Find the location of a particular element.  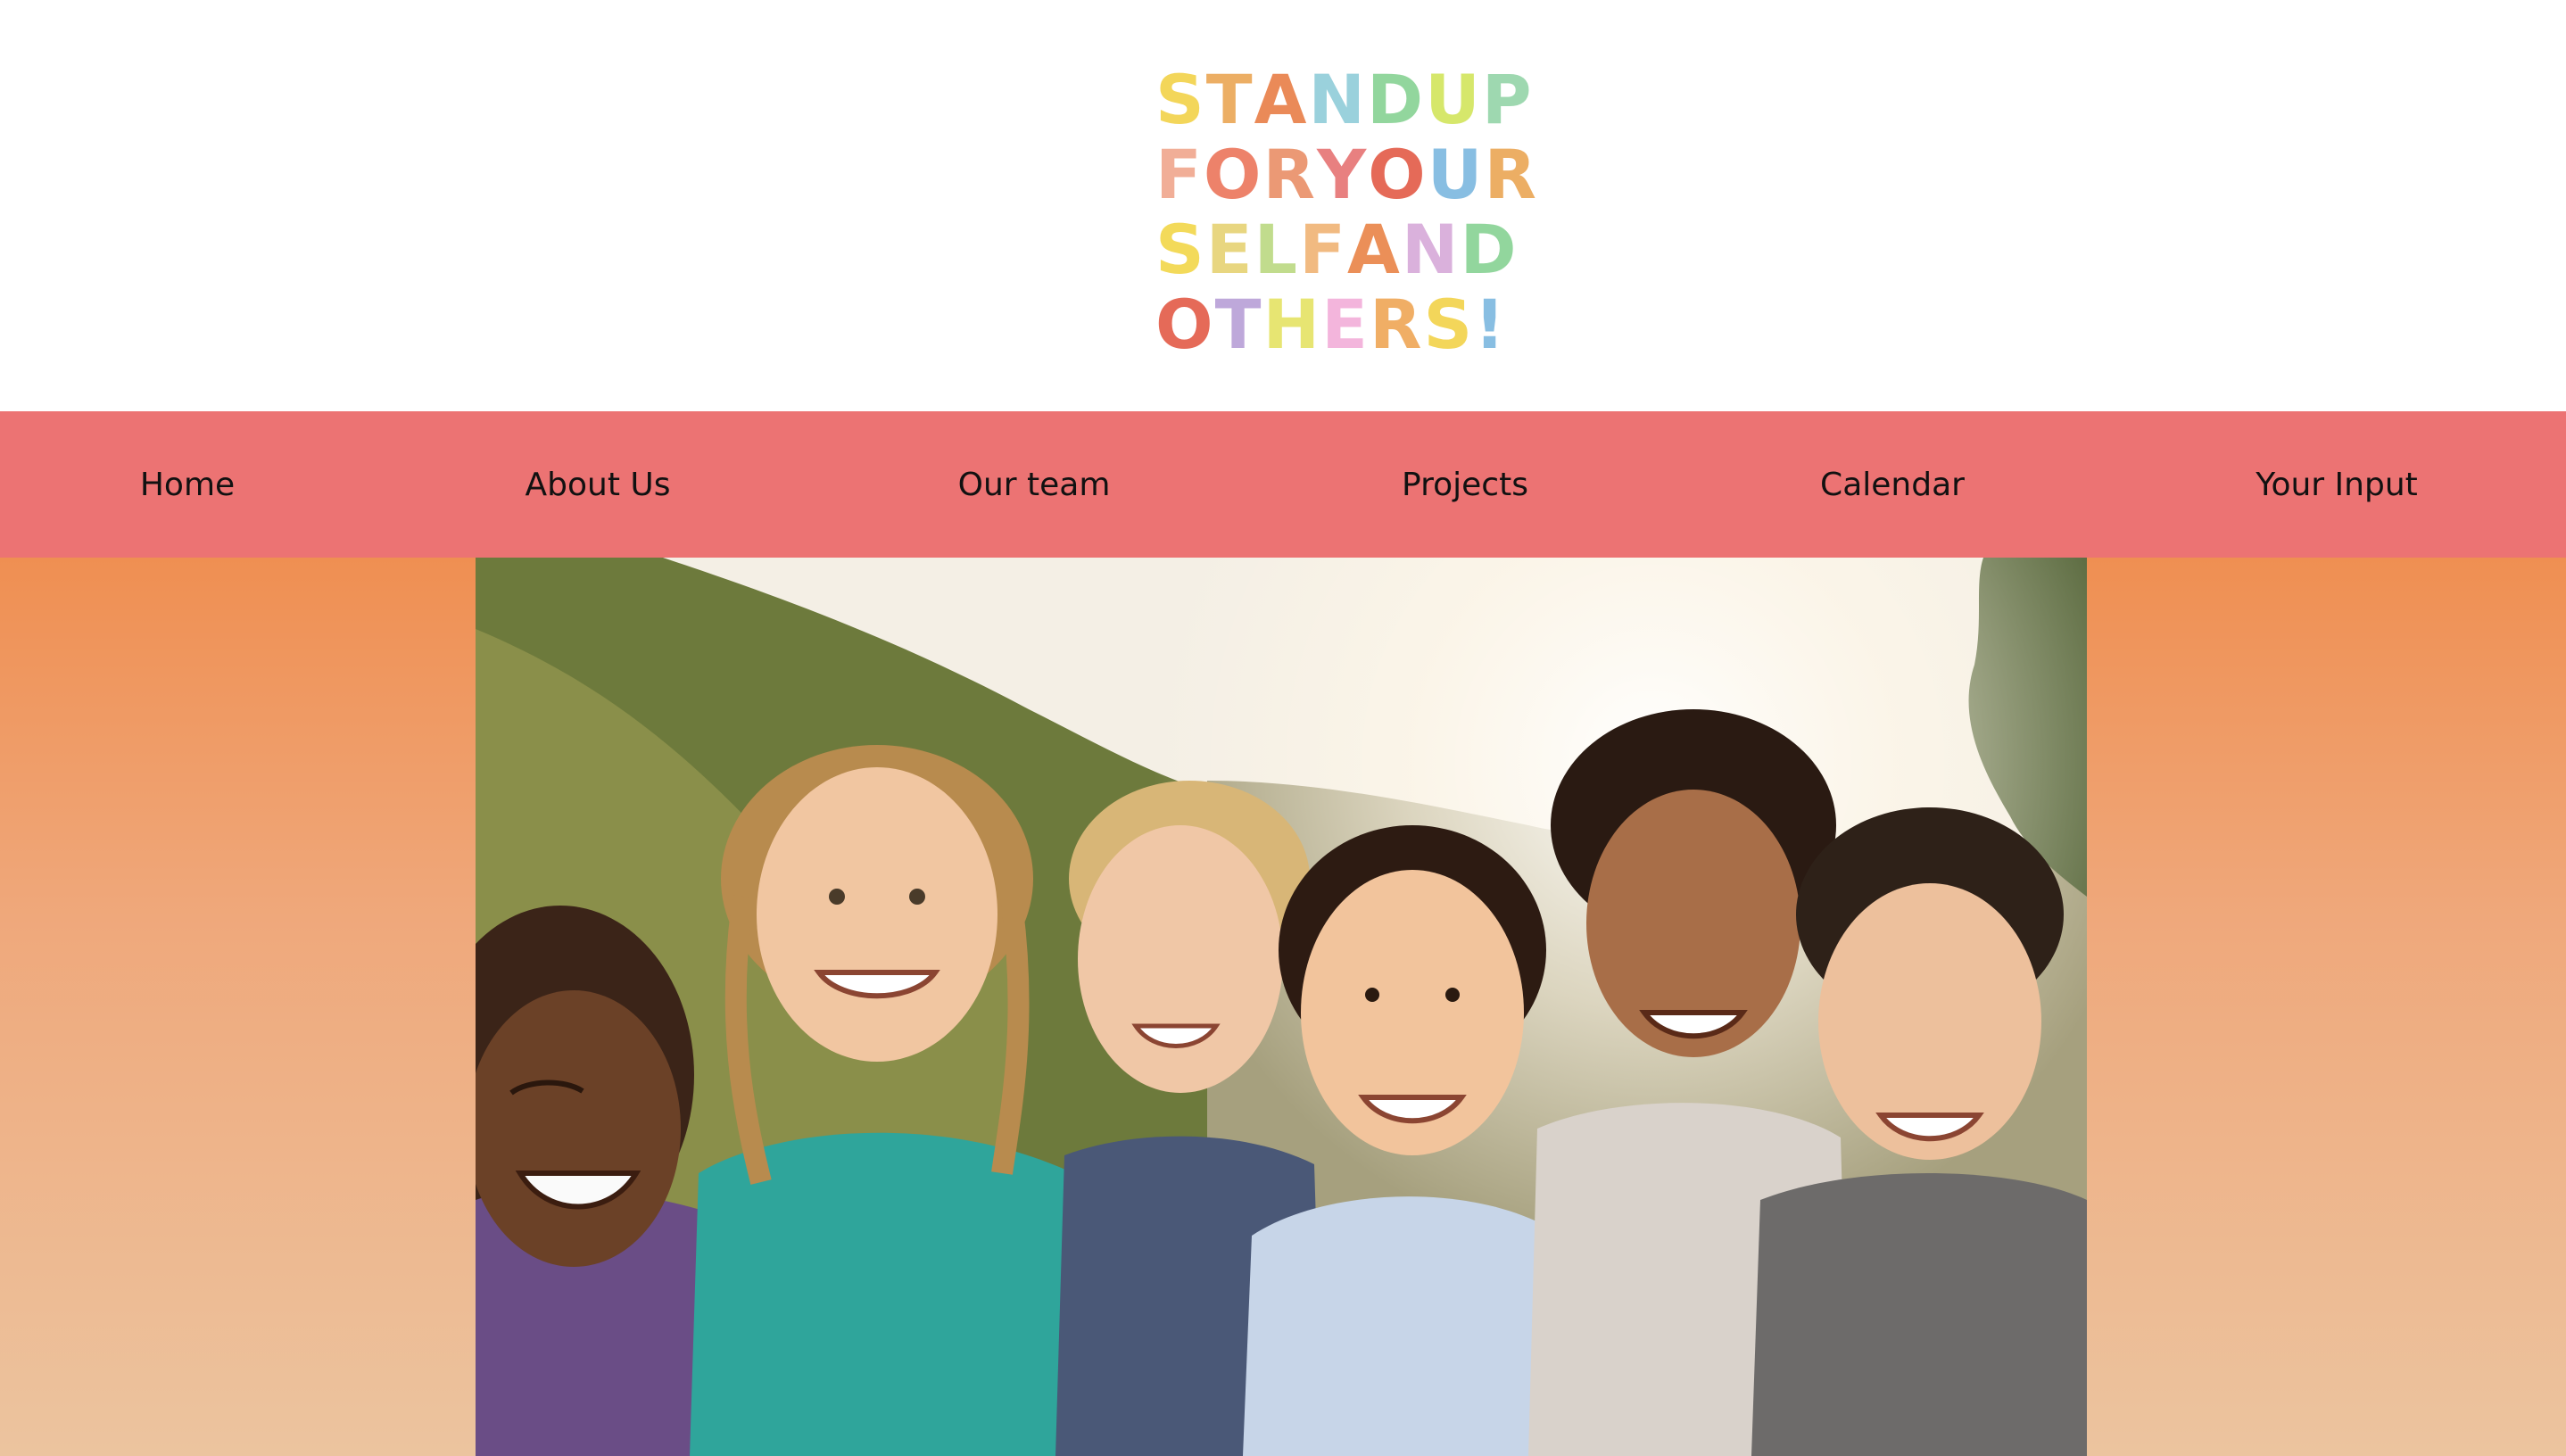

logo-line: STANDUP is located at coordinates (1343, 99).